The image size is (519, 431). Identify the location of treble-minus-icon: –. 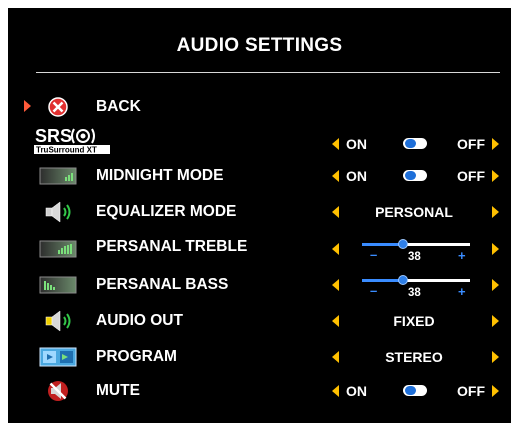
(374, 254).